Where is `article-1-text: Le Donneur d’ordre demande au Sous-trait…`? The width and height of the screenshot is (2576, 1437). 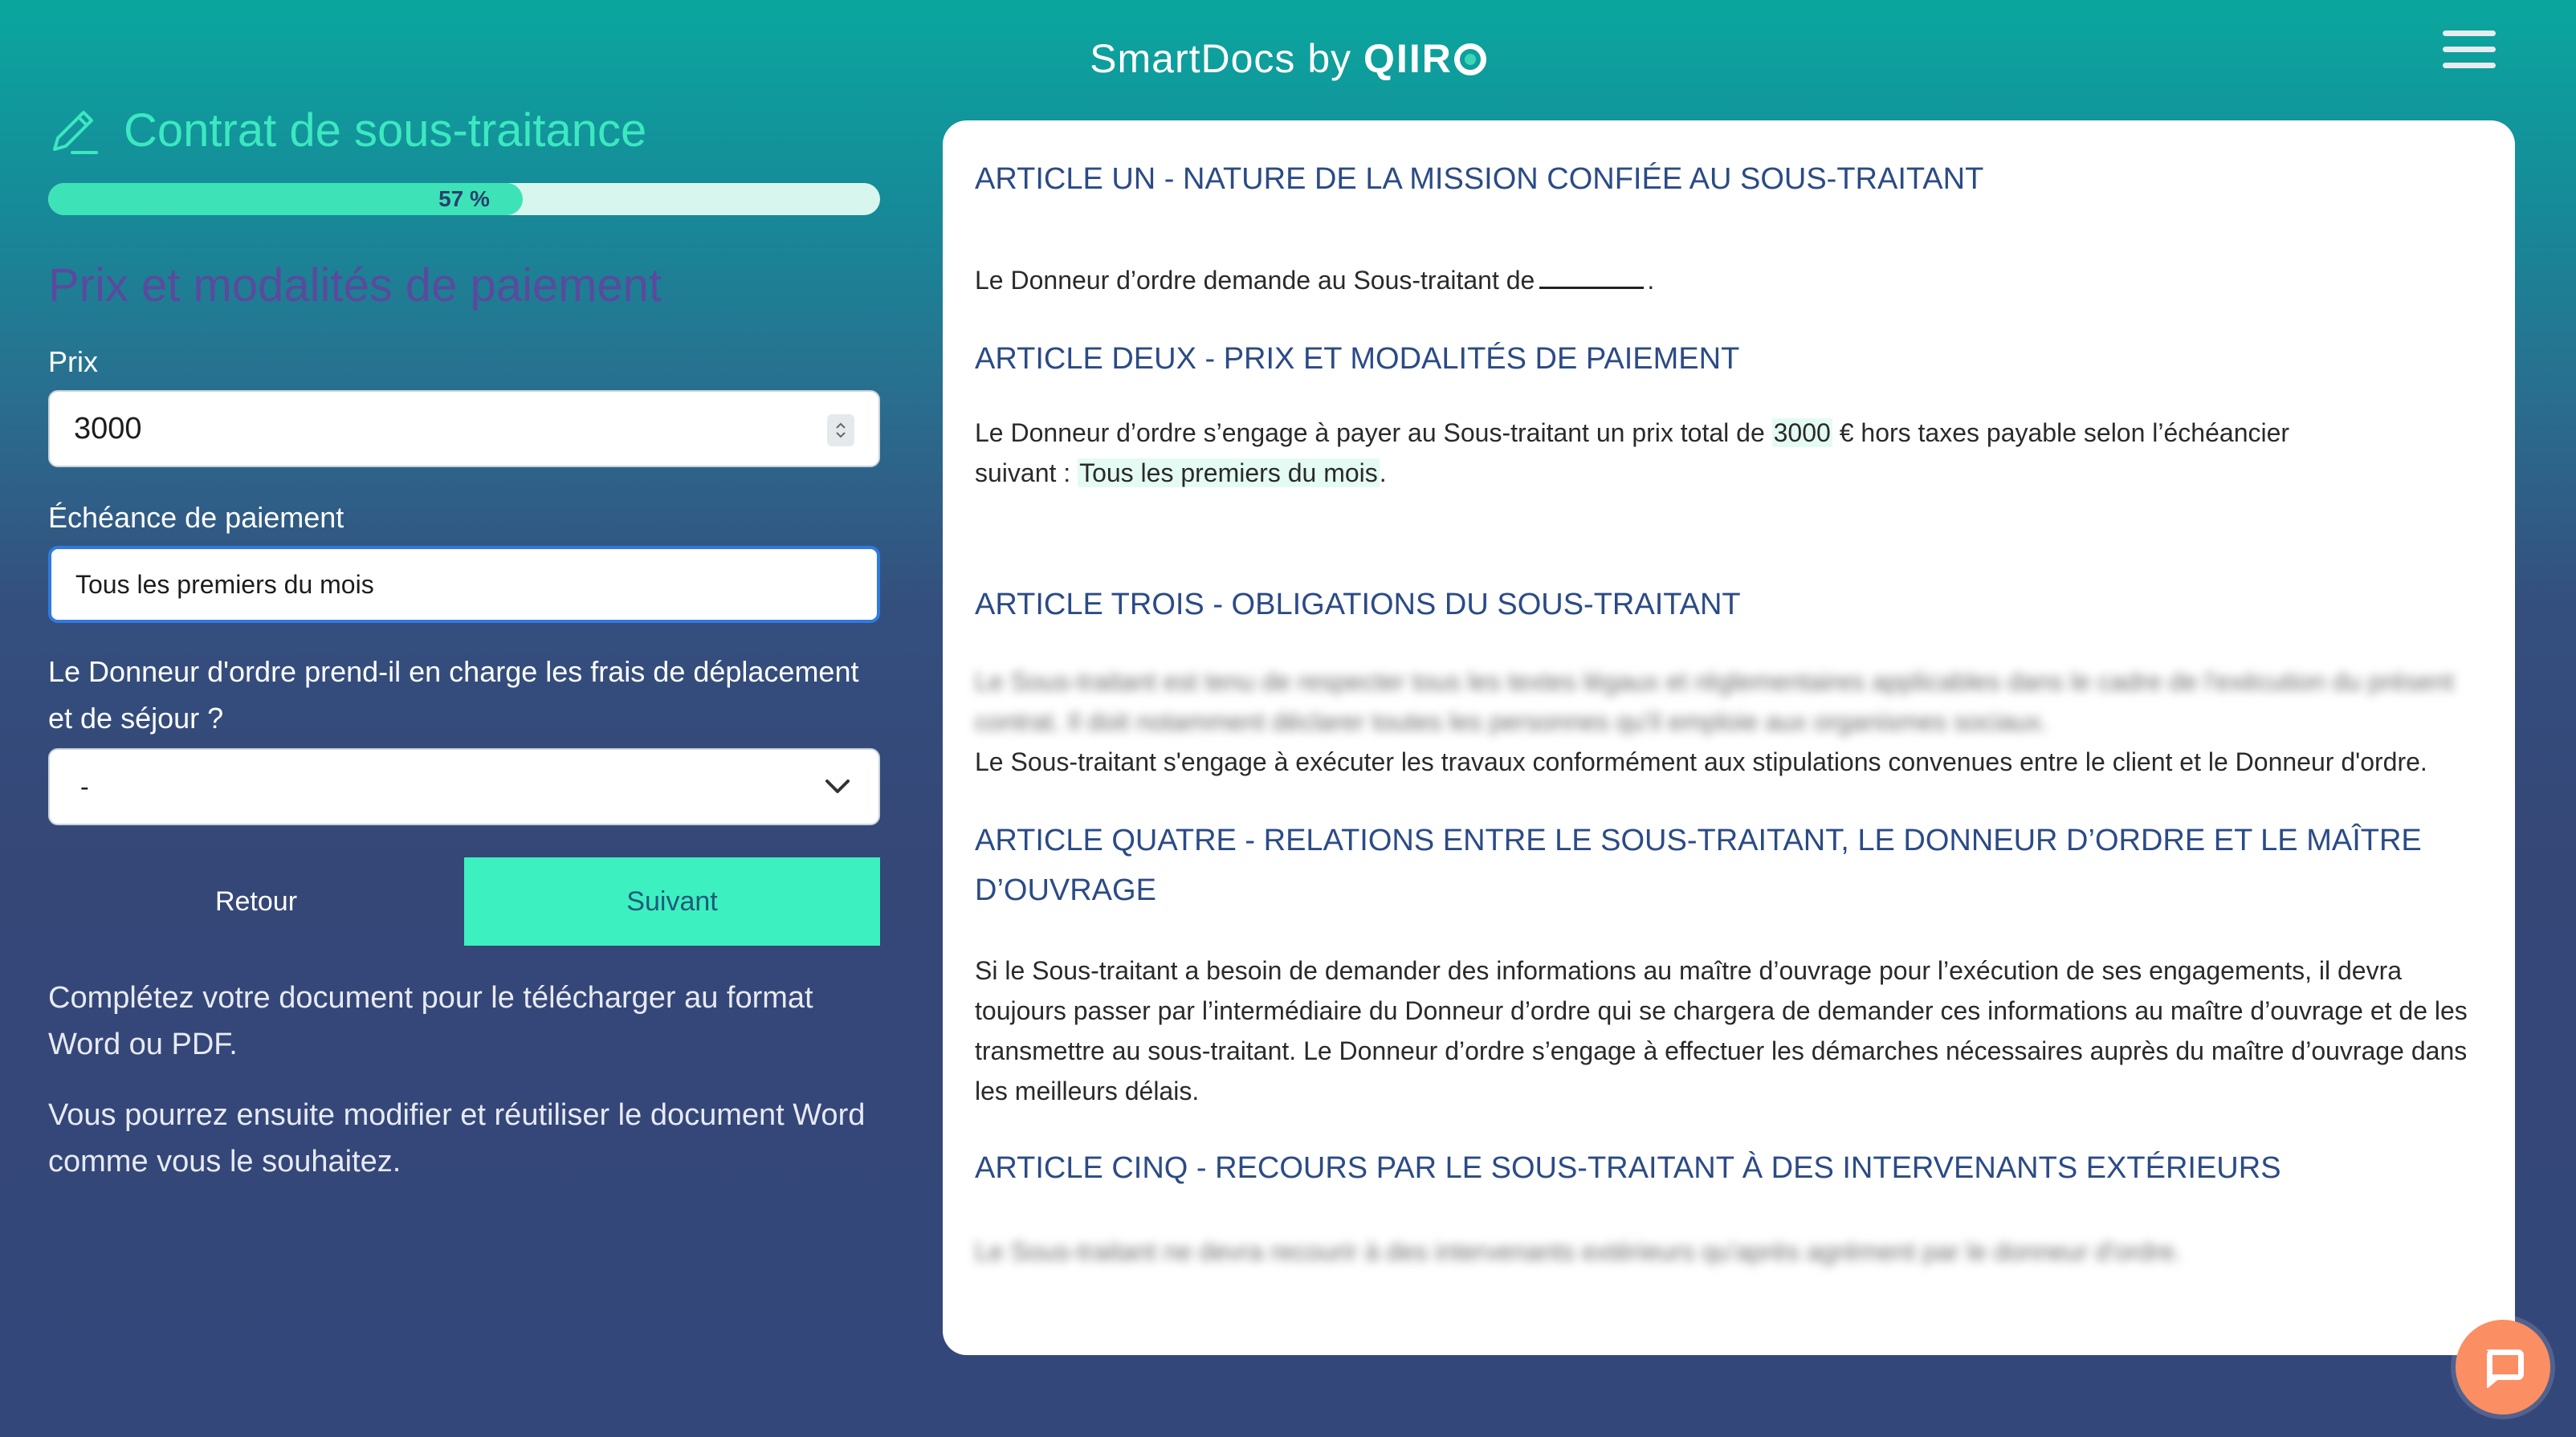
article-1-text: Le Donneur d’ordre demande au Sous-trait… is located at coordinates (1255, 280).